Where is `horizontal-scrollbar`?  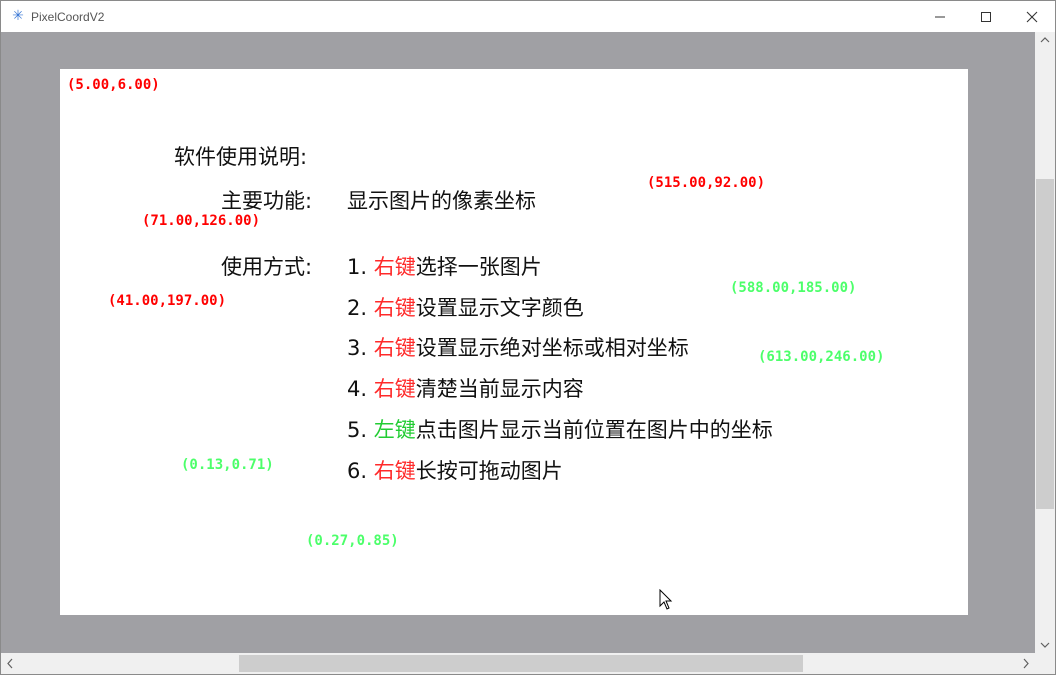
horizontal-scrollbar is located at coordinates (518, 663).